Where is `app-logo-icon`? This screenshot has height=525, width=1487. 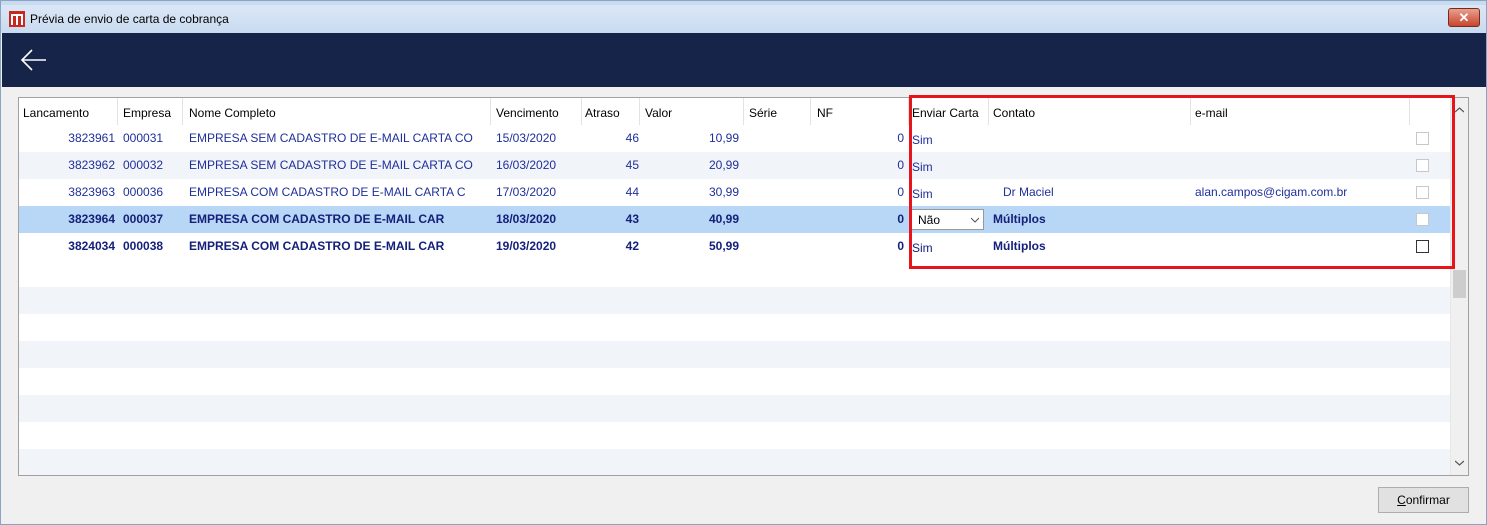
app-logo-icon is located at coordinates (17, 19).